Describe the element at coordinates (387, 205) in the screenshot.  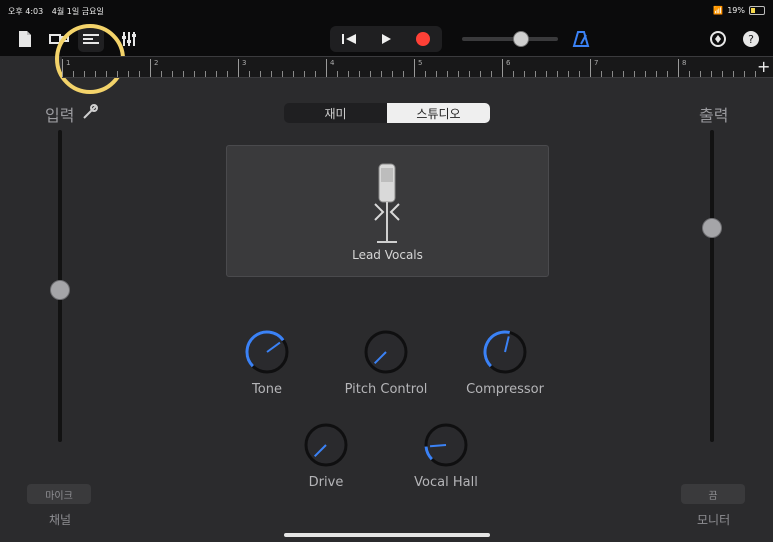
I see `microphone-icon` at that location.